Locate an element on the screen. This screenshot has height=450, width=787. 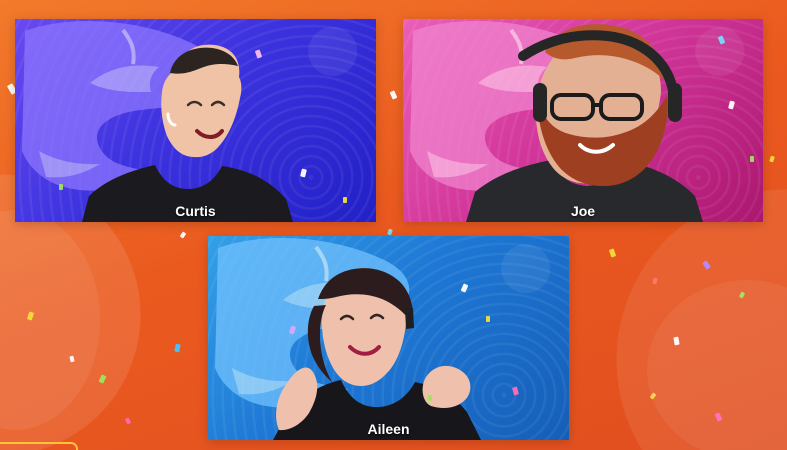
participant-name-curtis: Curtis is located at coordinates (195, 211).